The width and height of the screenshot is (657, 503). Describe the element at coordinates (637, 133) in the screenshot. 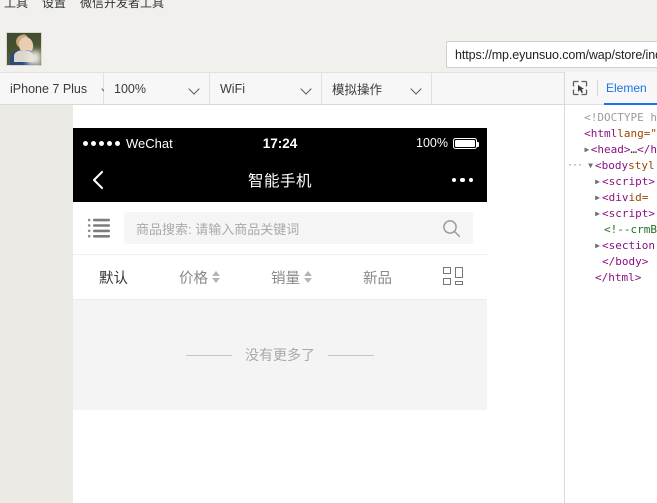

I see `dom-token: lang="` at that location.